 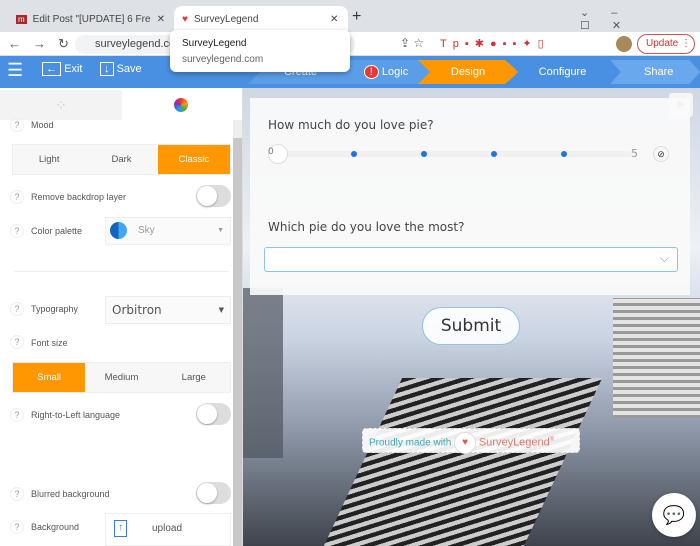 What do you see at coordinates (640, 19) in the screenshot?
I see `window-controls: ⌄–☐✕` at bounding box center [640, 19].